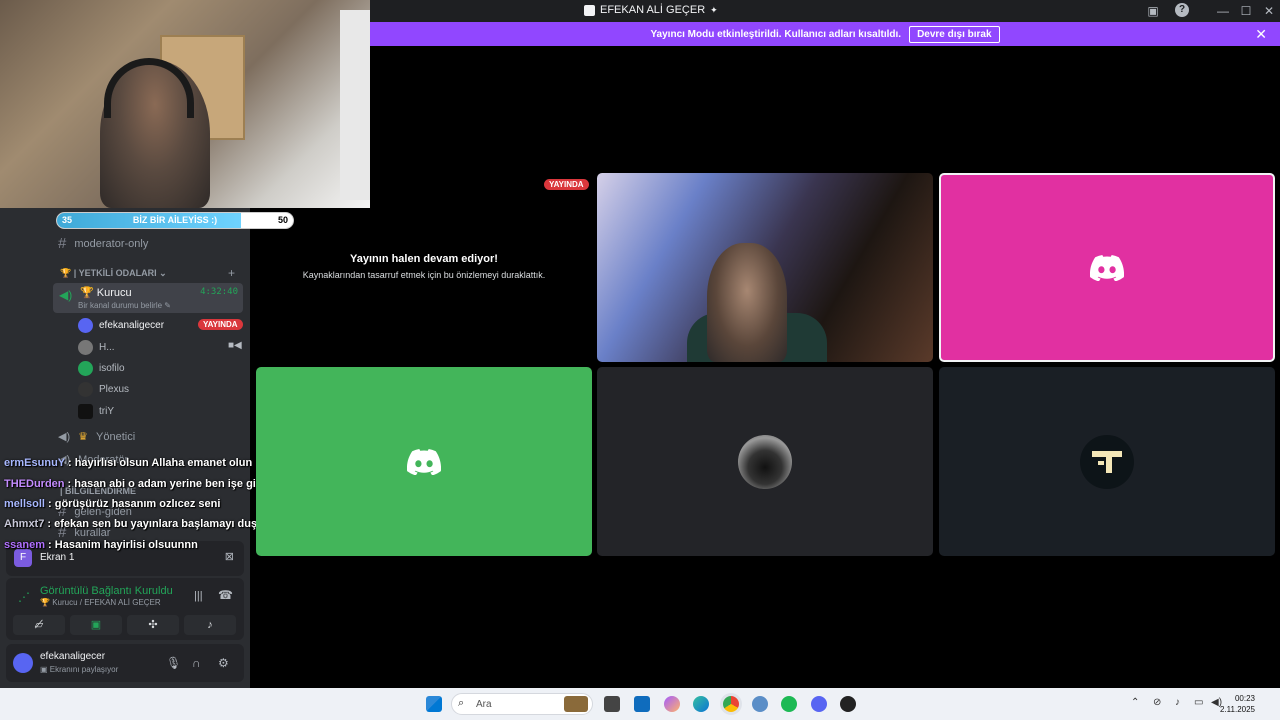  I want to click on voice-channel-yonetici: ◀) ♛ Yönetici, so click(97, 437).